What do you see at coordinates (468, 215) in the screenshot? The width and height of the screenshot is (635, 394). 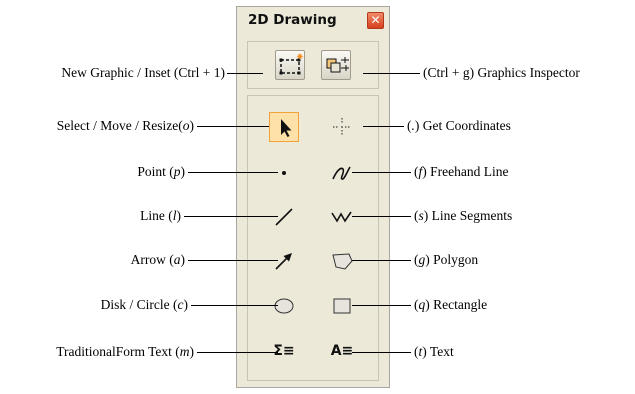 I see `label-text: ) Line Segments` at bounding box center [468, 215].